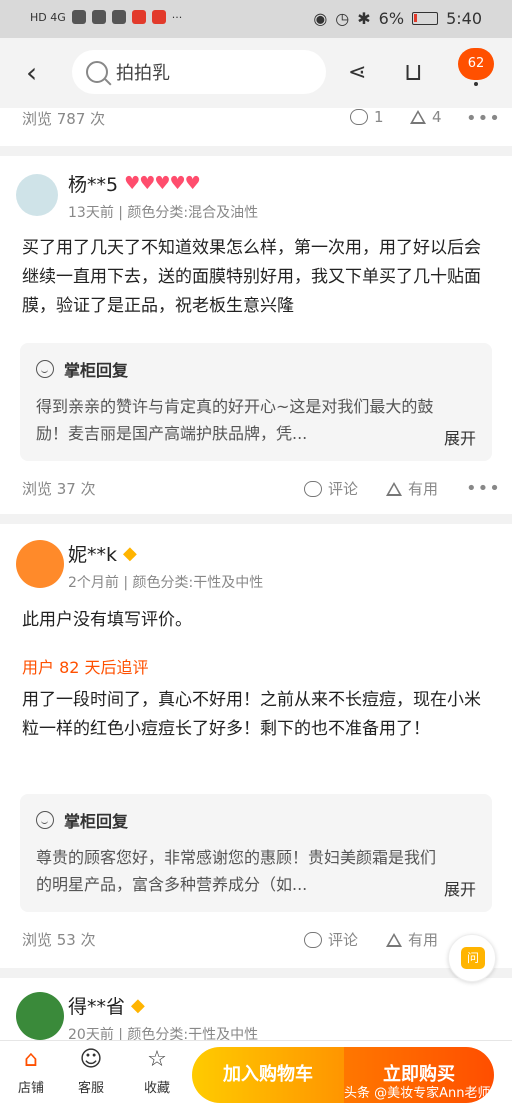  I want to click on cart-icon: ⊔, so click(418, 72).